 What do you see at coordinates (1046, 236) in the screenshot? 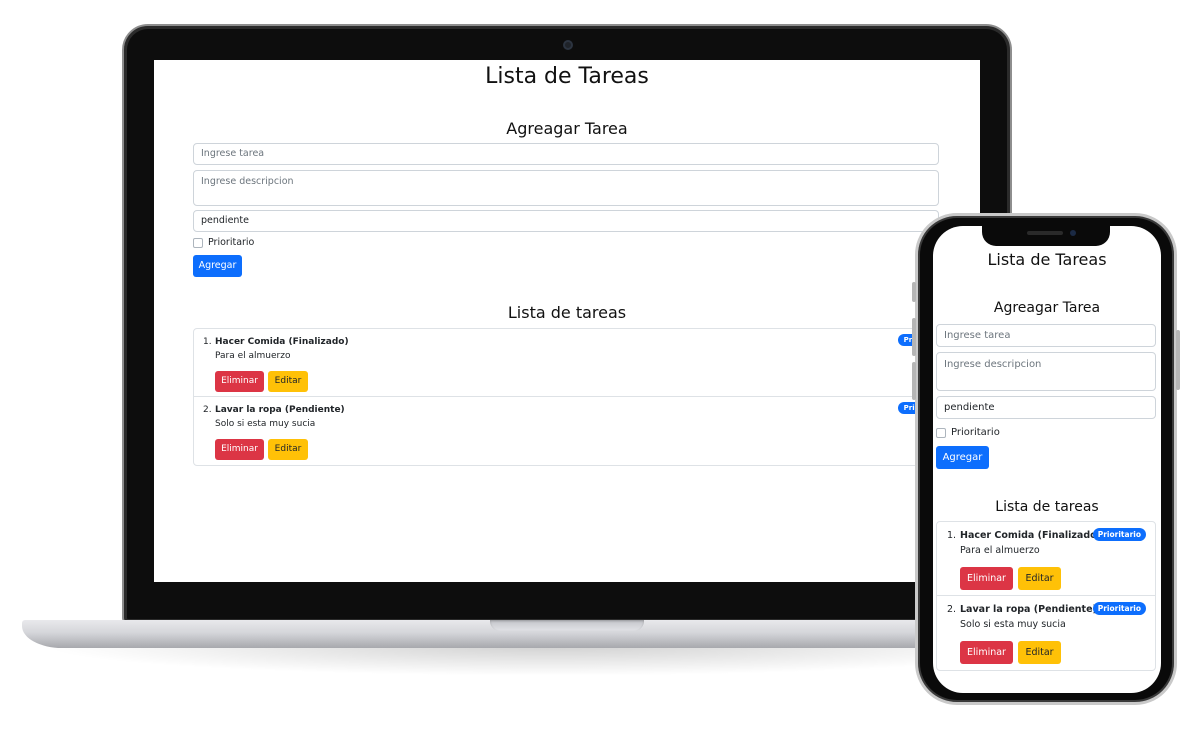
I see `phone-notch` at bounding box center [1046, 236].